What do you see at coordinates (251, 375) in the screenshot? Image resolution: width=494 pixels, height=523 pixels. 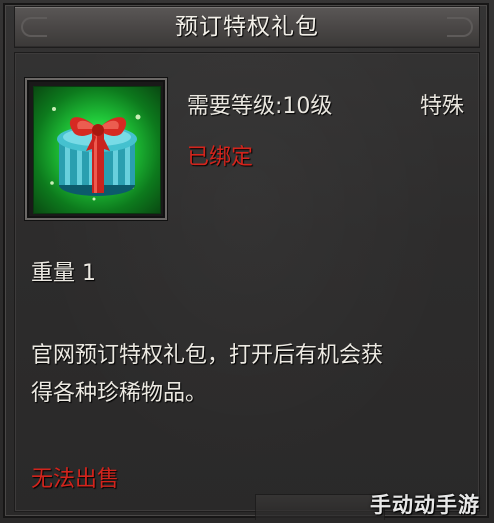 I see `item-description: 官网预订特权礼包，打开后有机会获 得各种珍稀物品。` at bounding box center [251, 375].